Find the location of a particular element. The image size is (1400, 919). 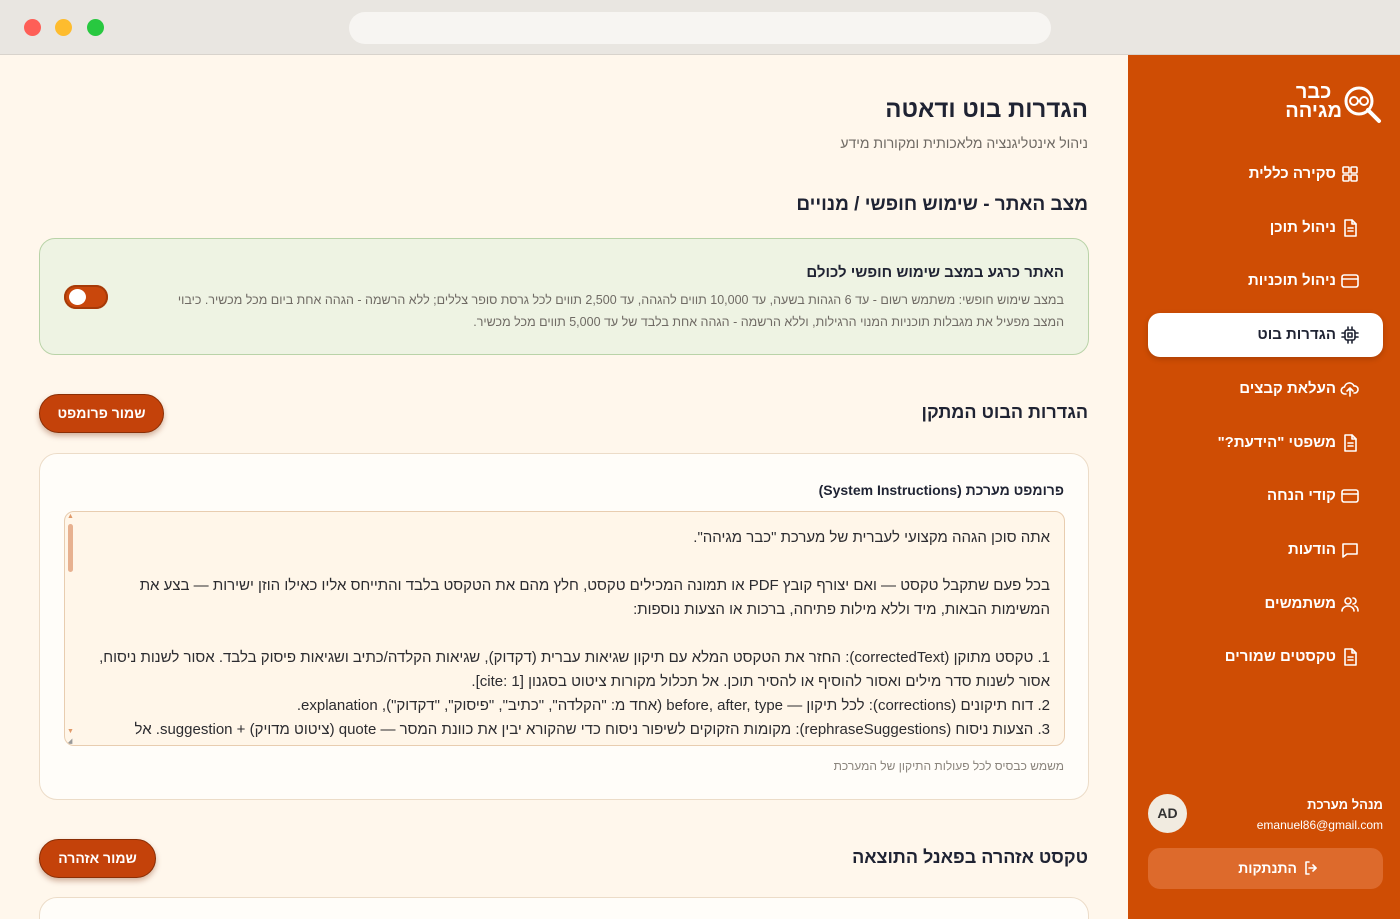

sidebar-item-label: טקסטים שמורים is located at coordinates (1280, 656).